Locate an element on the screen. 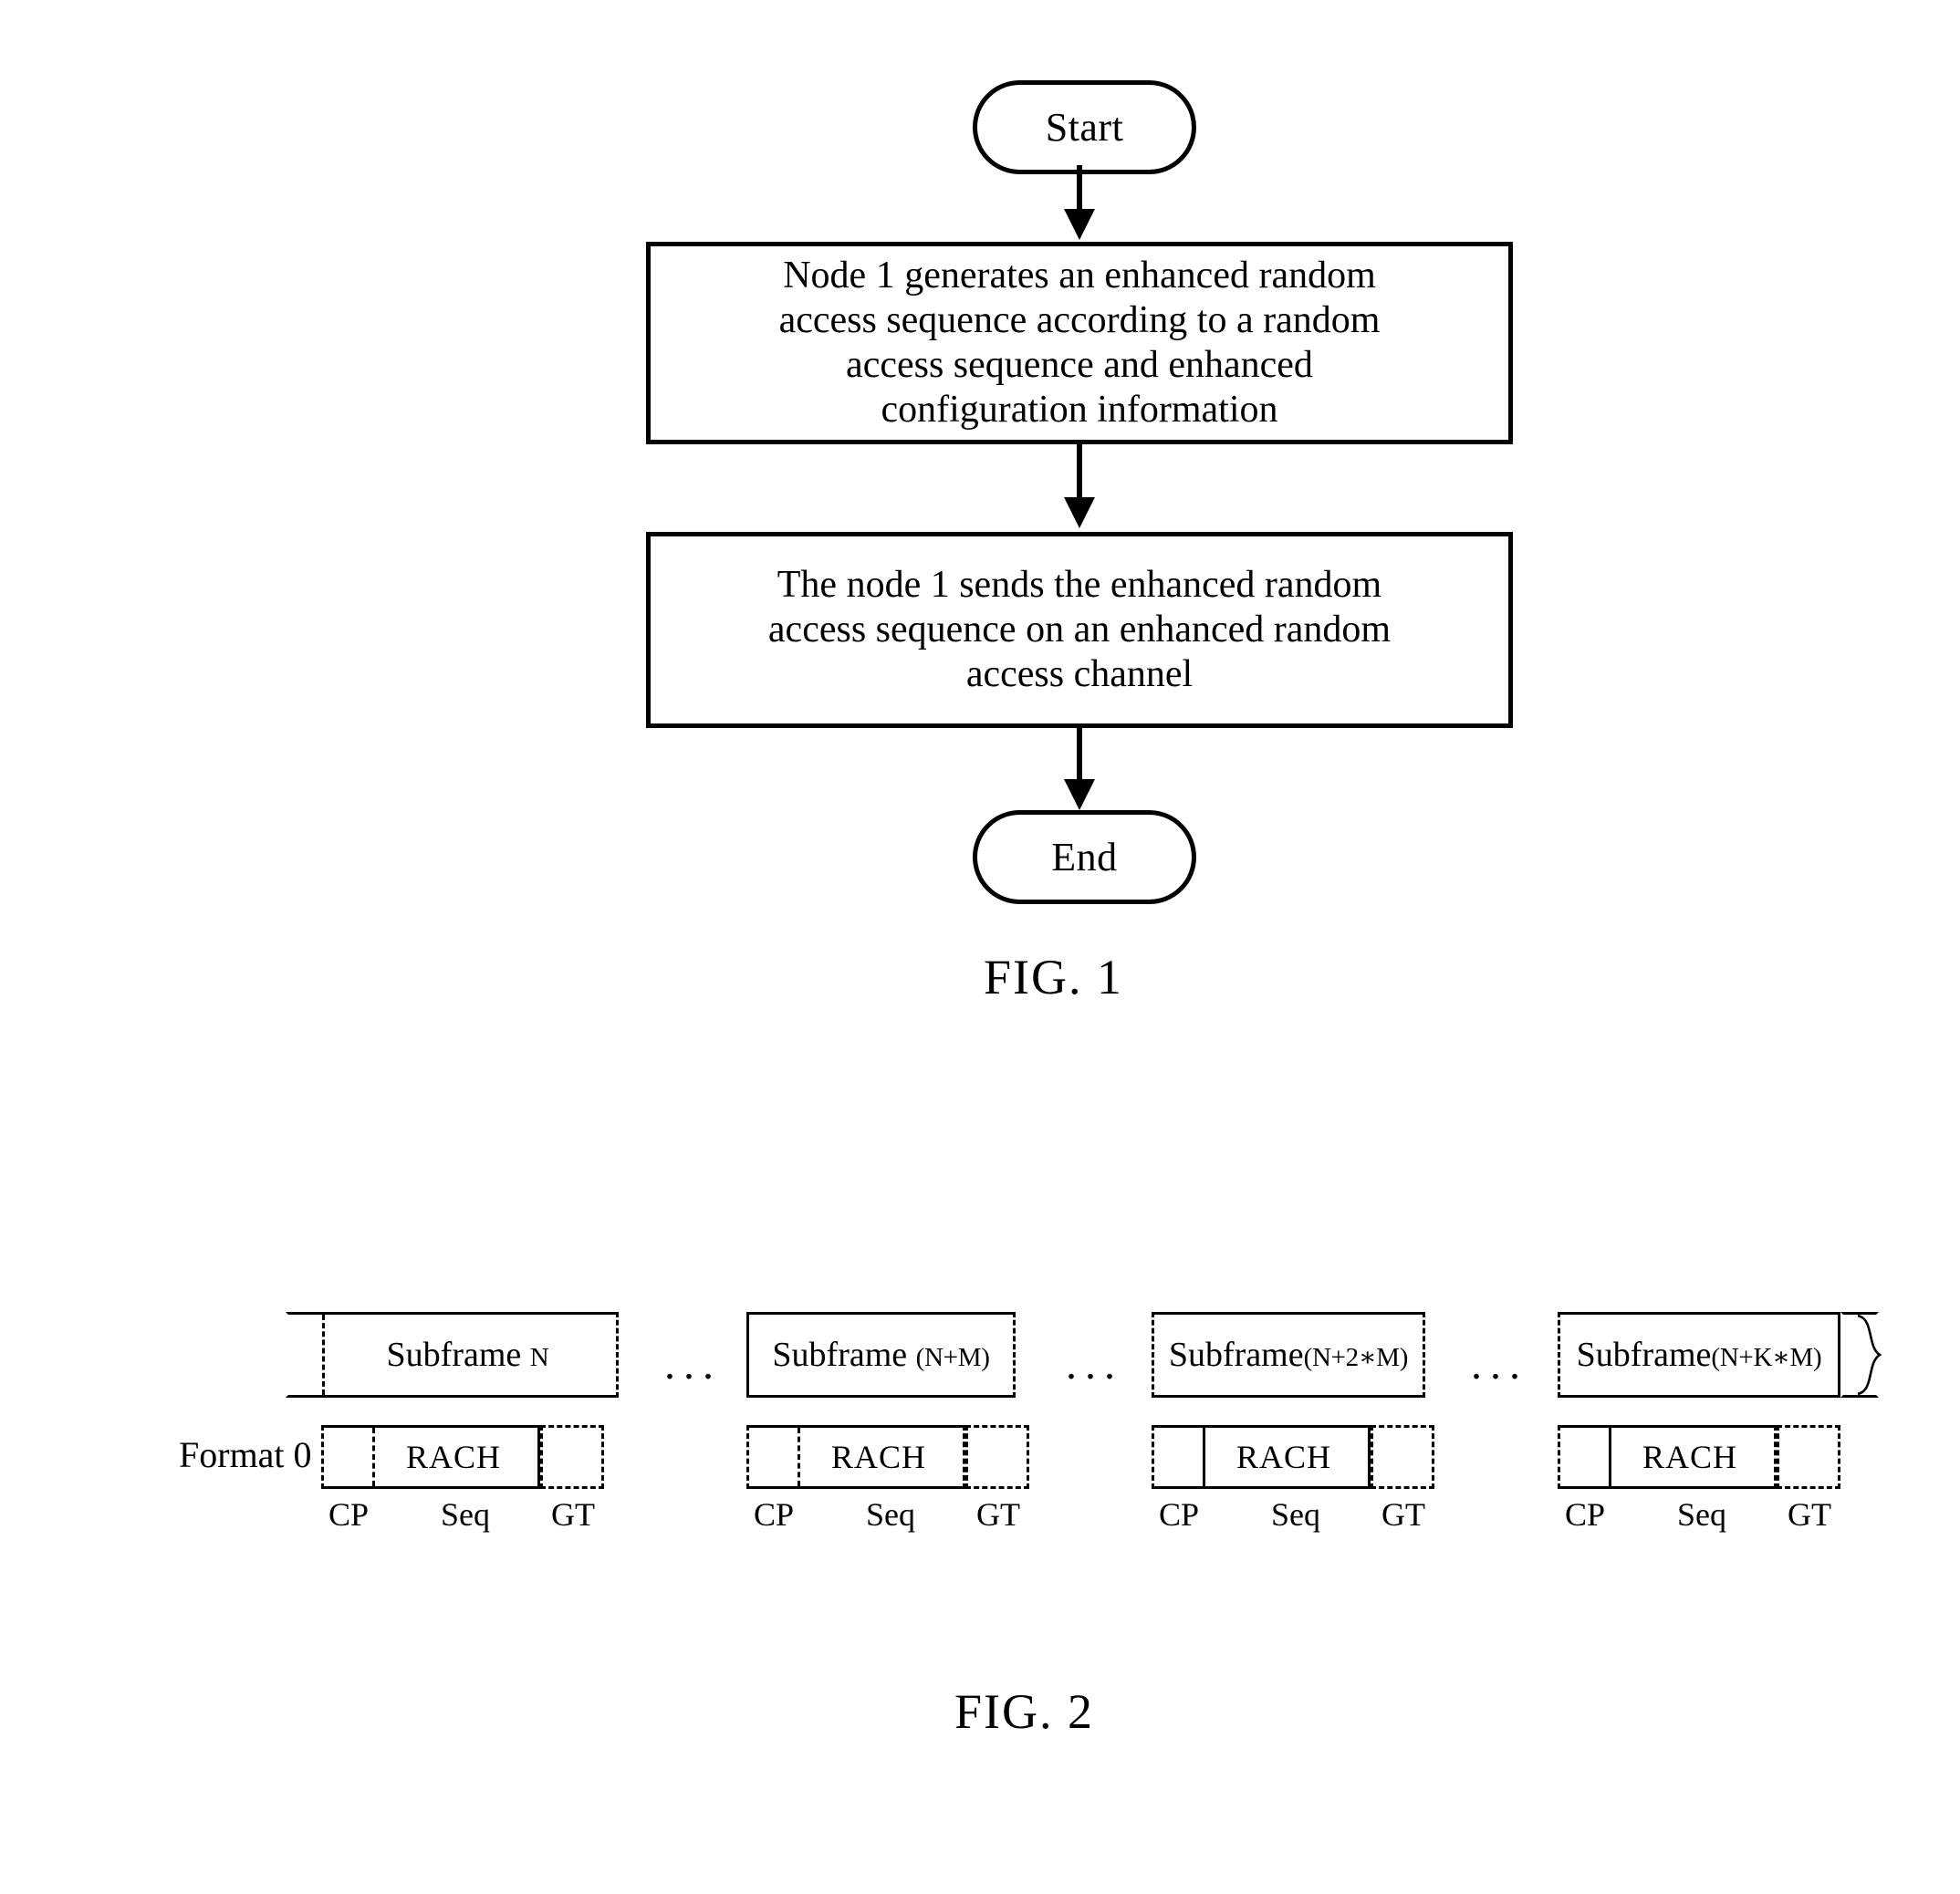  step1-line-1: Node 1 generates an enhanced random is located at coordinates (1079, 275).